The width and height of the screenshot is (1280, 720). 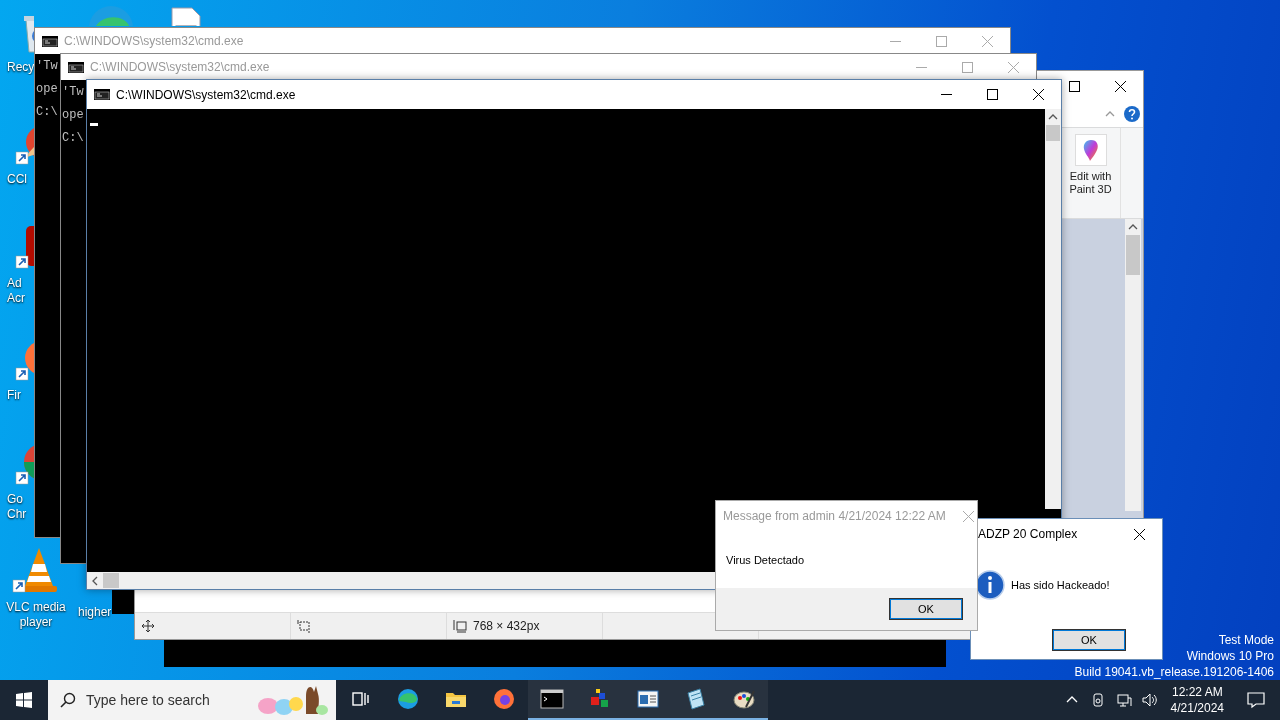 What do you see at coordinates (24, 700) in the screenshot?
I see `windows-logo-icon` at bounding box center [24, 700].